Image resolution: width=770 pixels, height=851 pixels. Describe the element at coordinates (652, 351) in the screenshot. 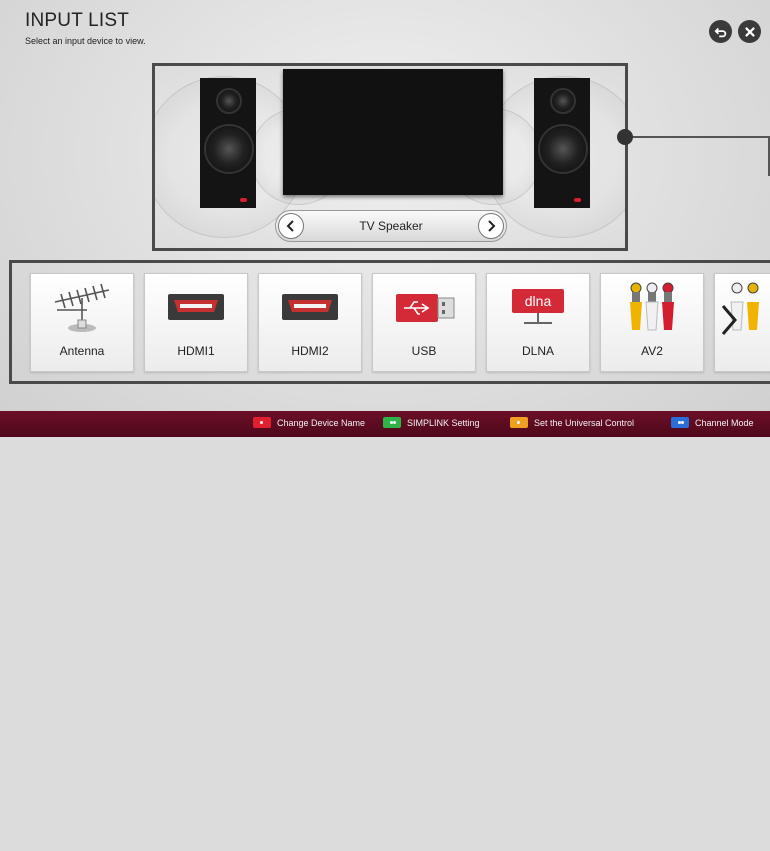

I see `input-label: AV2` at that location.